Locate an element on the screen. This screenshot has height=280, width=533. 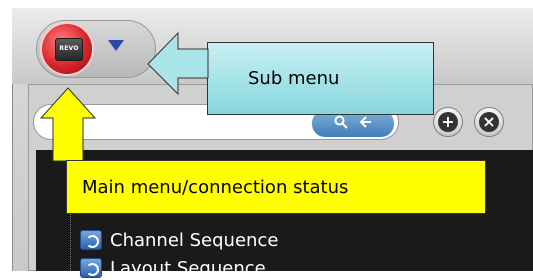
main-menu-callout-text: Main menu/connection status is located at coordinates (215, 187).